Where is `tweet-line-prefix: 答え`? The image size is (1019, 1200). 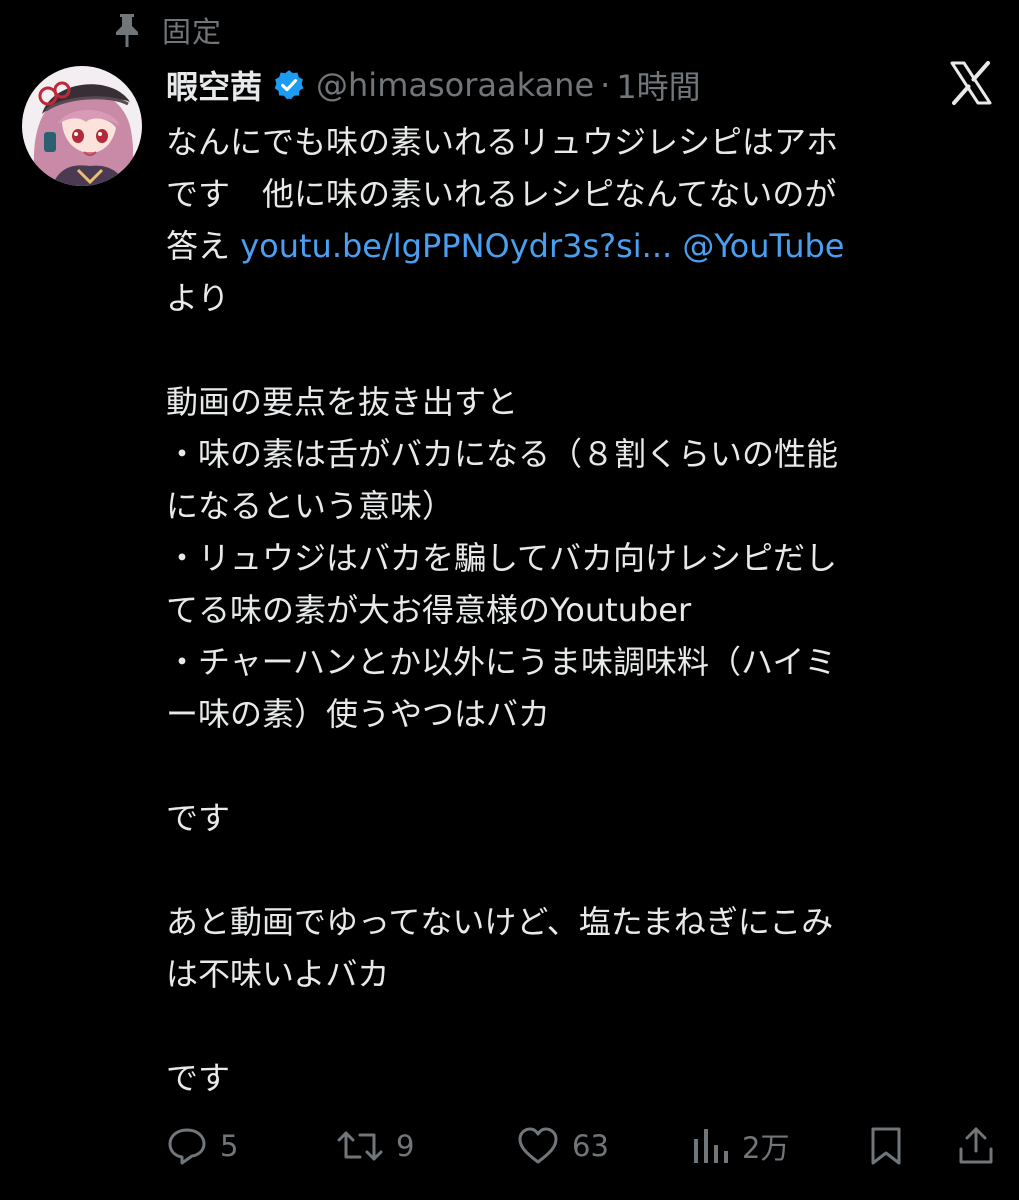 tweet-line-prefix: 答え is located at coordinates (203, 246).